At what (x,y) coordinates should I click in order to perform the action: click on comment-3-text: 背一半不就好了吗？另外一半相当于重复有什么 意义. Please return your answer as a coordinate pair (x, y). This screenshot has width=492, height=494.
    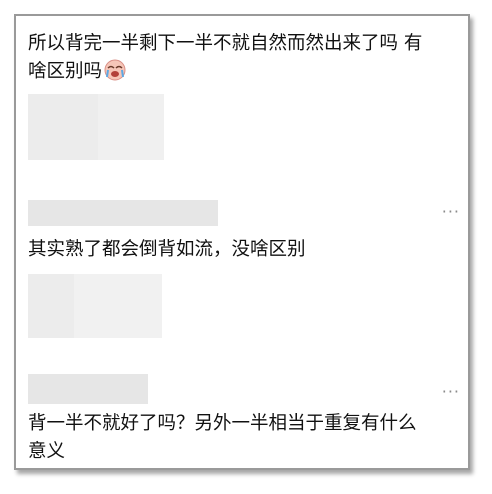
    Looking at the image, I should click on (222, 438).